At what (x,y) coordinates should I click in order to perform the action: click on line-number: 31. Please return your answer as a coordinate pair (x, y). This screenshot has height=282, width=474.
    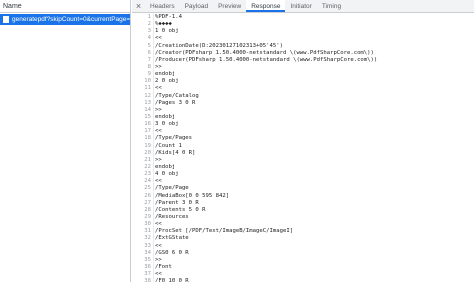
    Looking at the image, I should click on (147, 231).